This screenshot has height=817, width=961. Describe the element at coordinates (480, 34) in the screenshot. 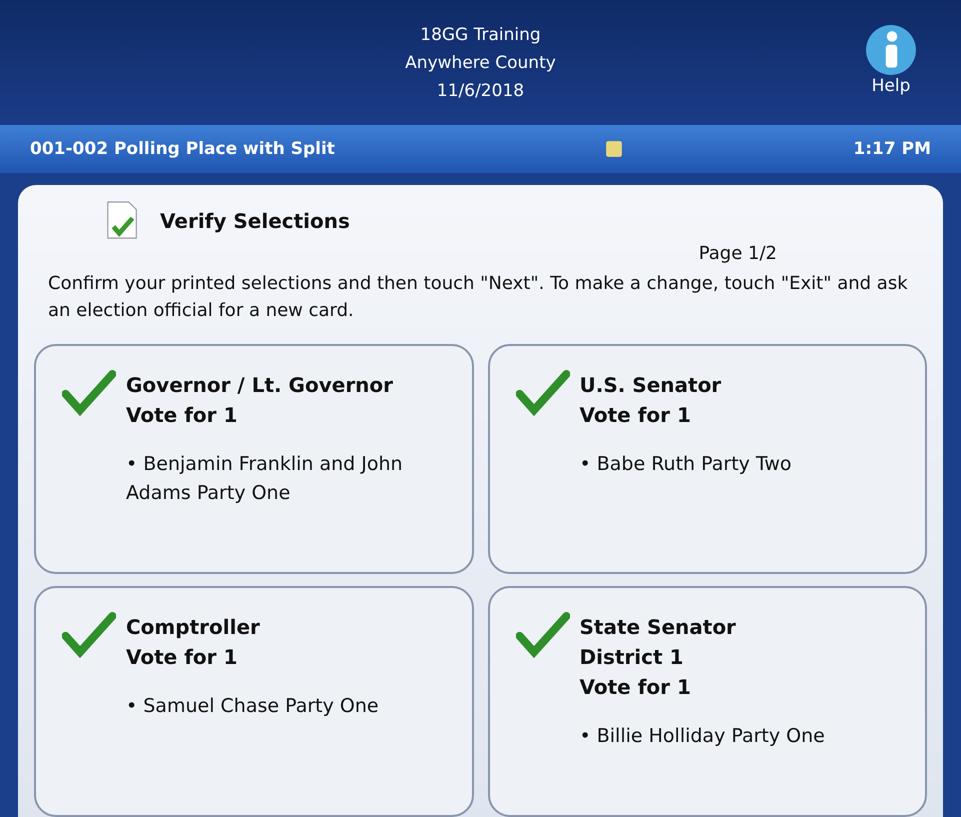

I see `election-info-text: 18GG Training` at that location.